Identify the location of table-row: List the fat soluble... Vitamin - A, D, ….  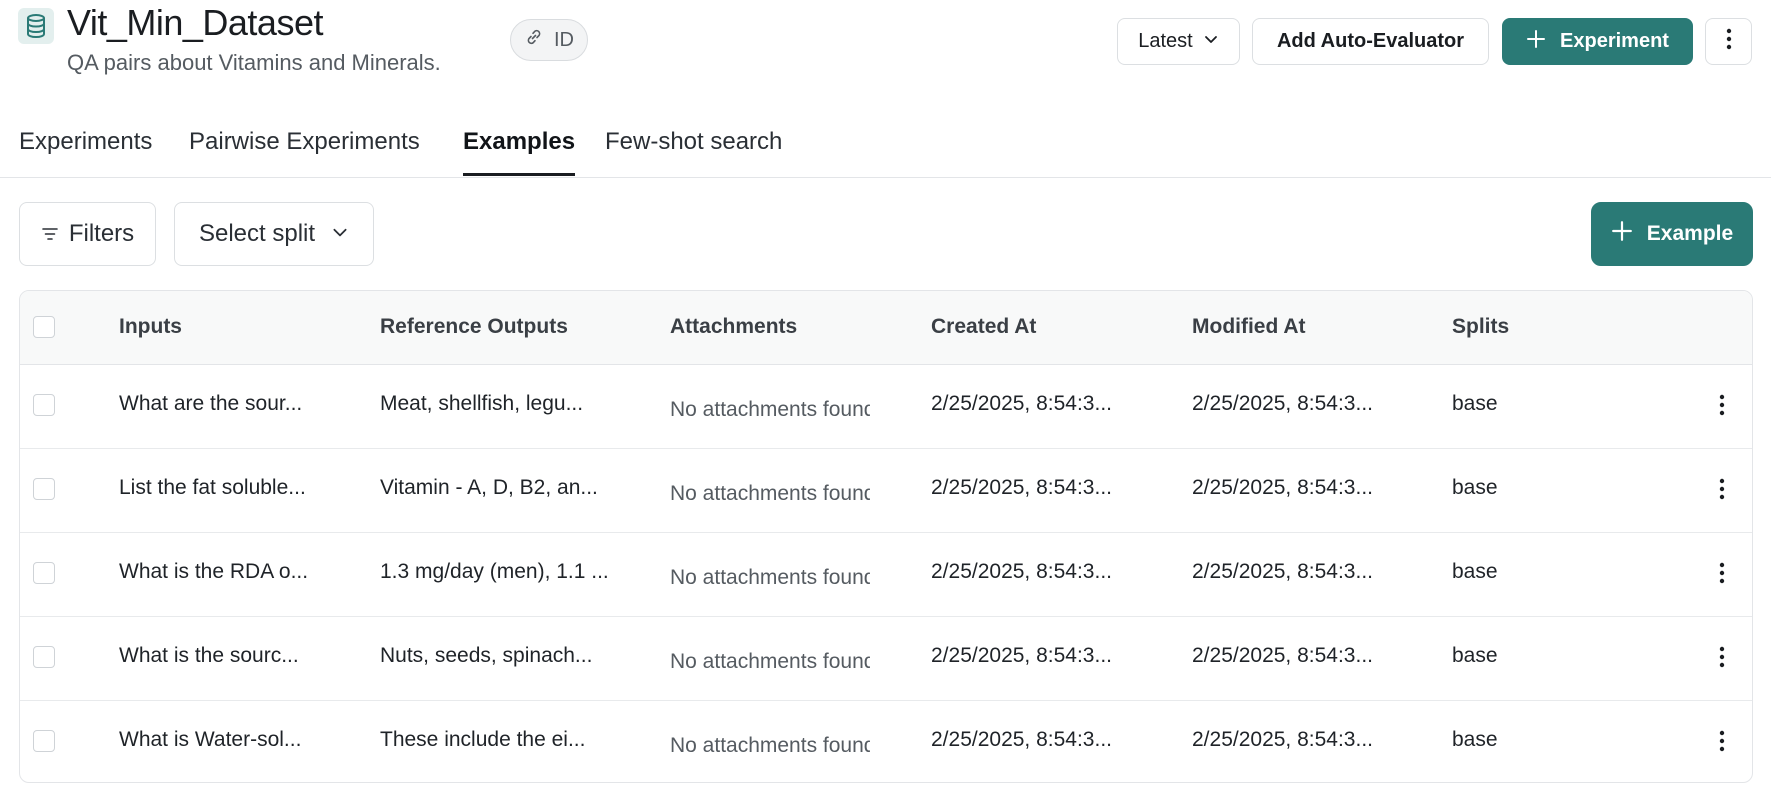
(886, 490).